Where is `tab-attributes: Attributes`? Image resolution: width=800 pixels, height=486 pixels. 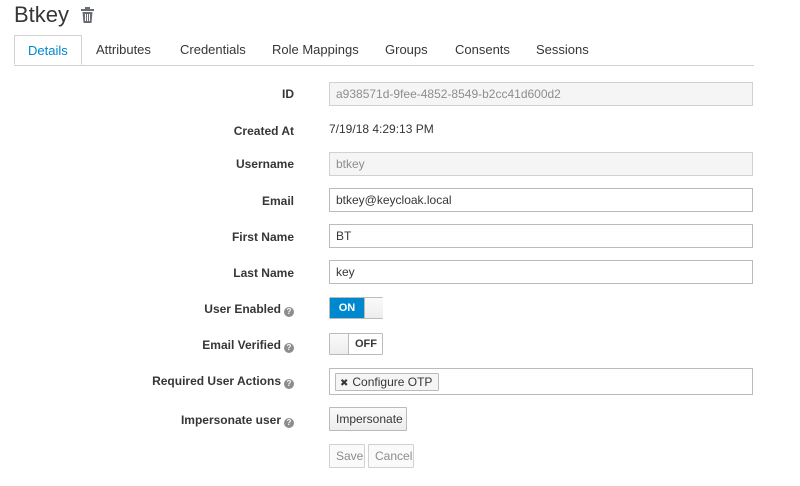
tab-attributes: Attributes is located at coordinates (123, 49).